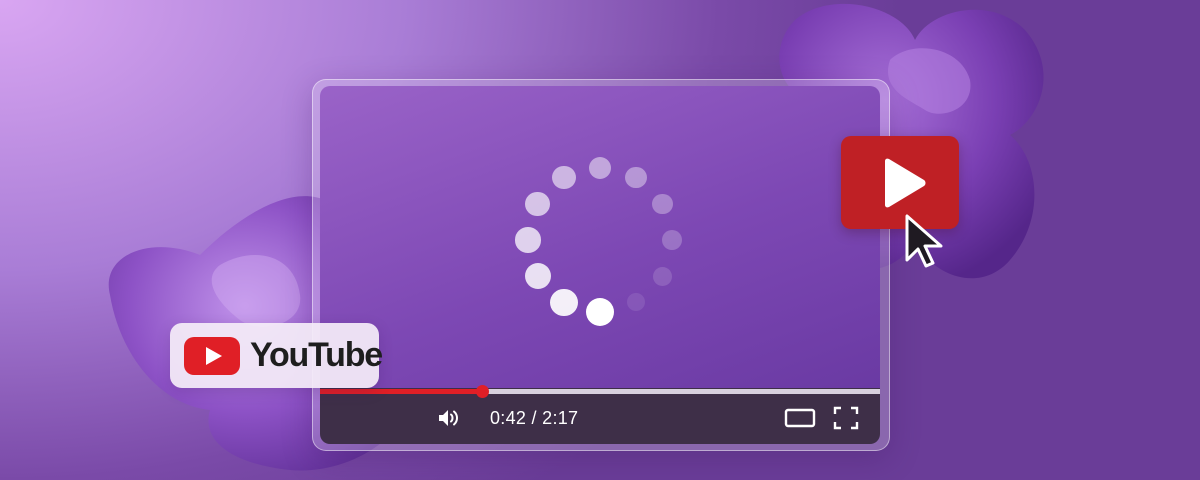 The image size is (1200, 480). I want to click on youtube-brand-badge: YouTube, so click(276, 355).